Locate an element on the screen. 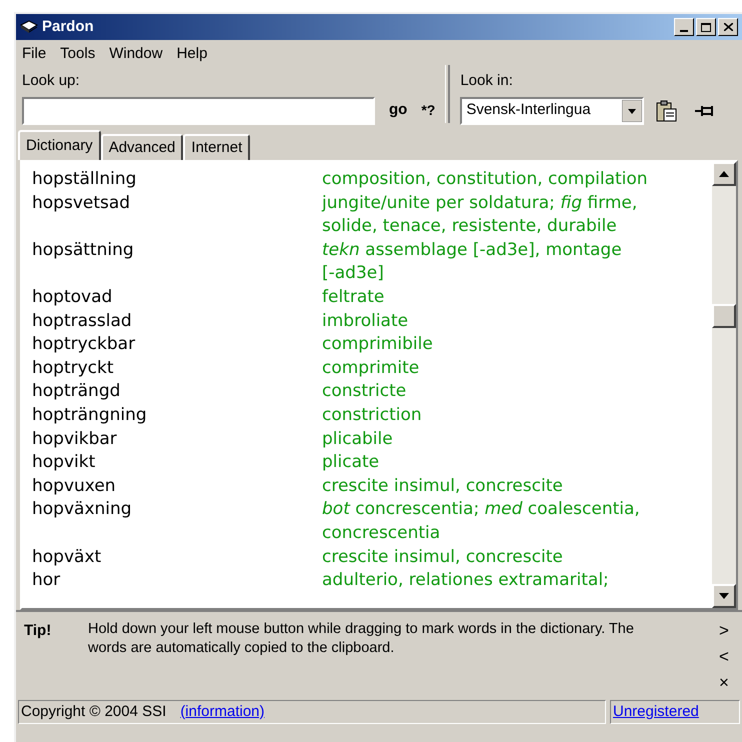 Image resolution: width=742 pixels, height=742 pixels. look-up-field is located at coordinates (198, 110).